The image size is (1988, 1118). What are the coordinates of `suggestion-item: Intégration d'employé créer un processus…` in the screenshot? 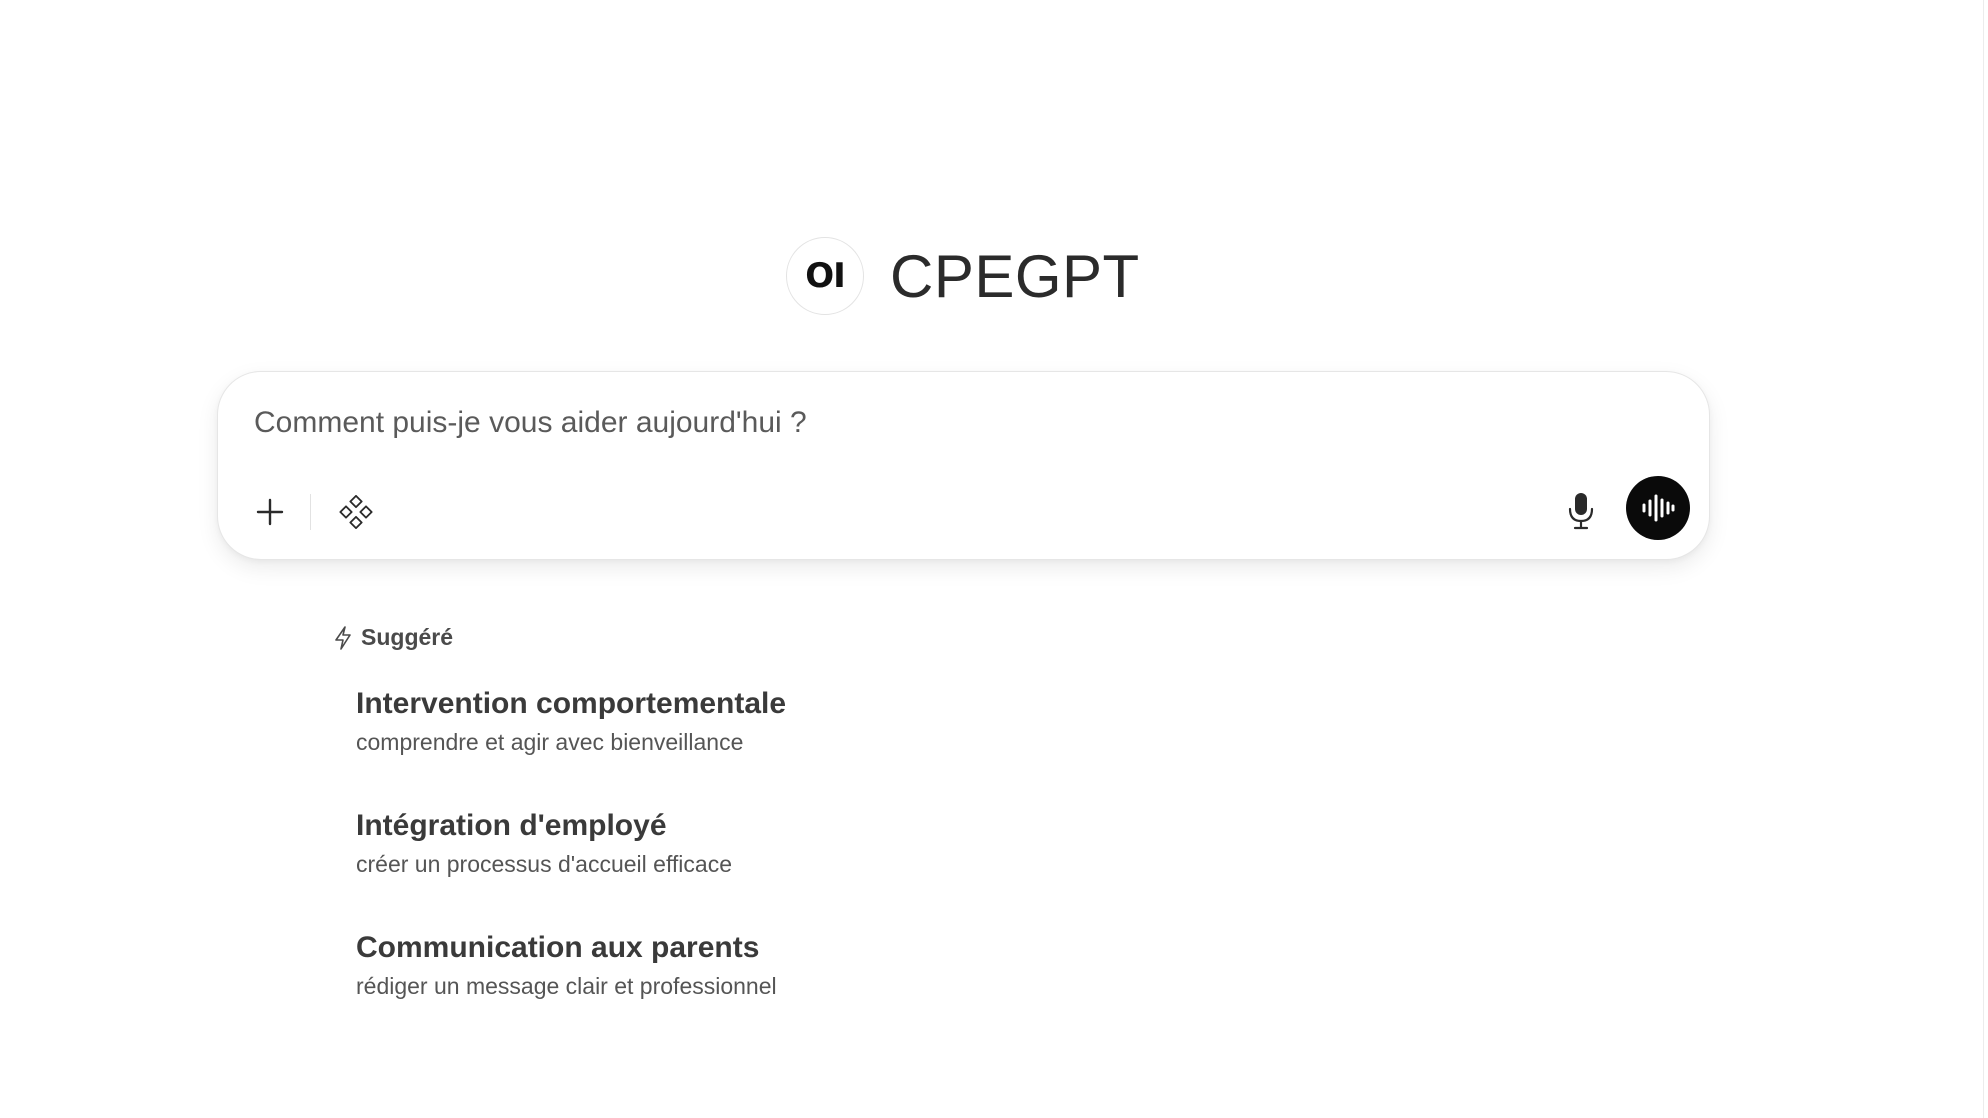 It's located at (695, 845).